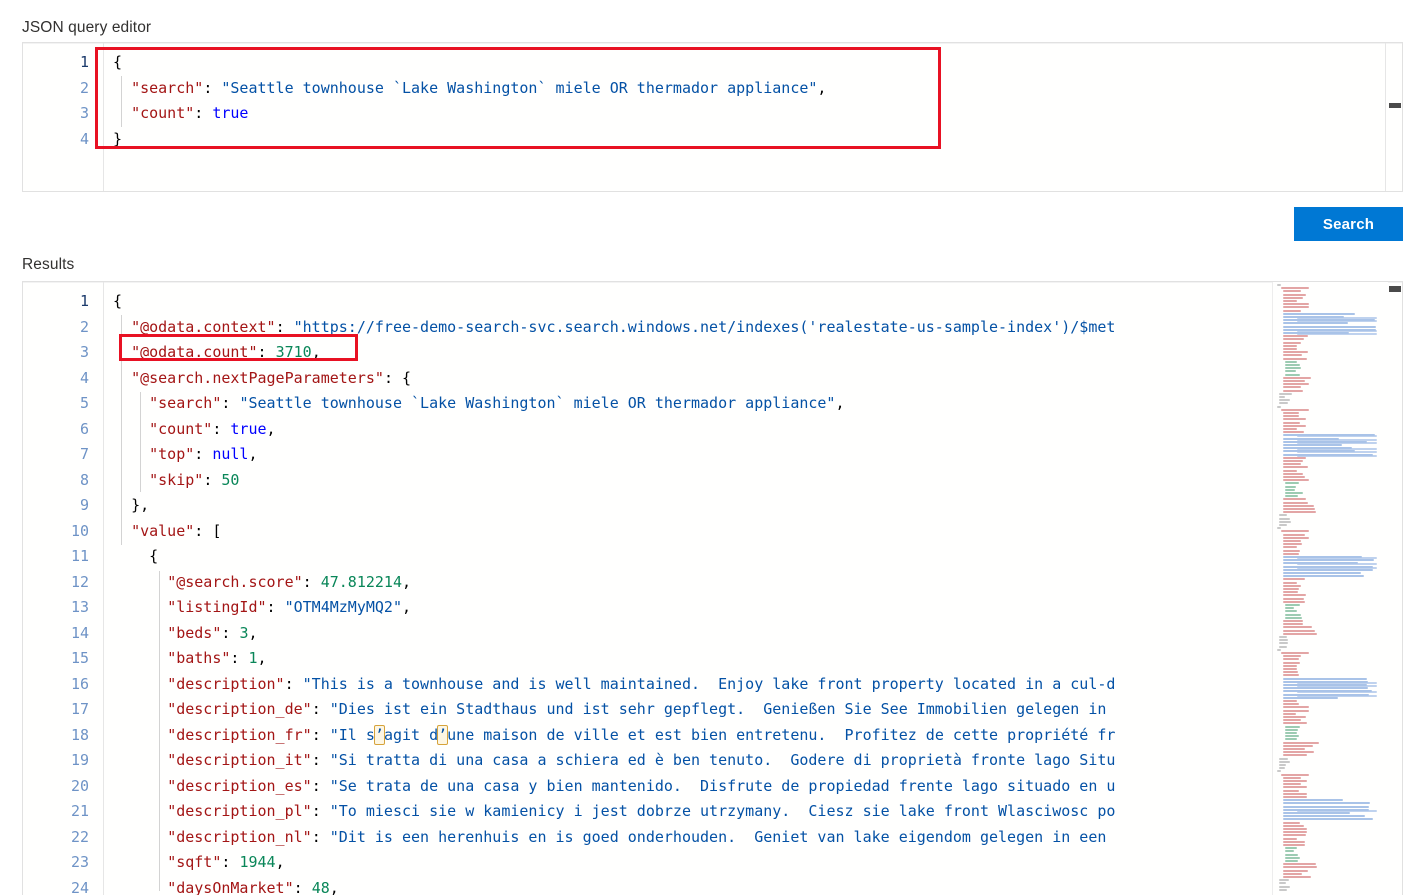 The width and height of the screenshot is (1425, 895). I want to click on token-key: "value", so click(163, 530).